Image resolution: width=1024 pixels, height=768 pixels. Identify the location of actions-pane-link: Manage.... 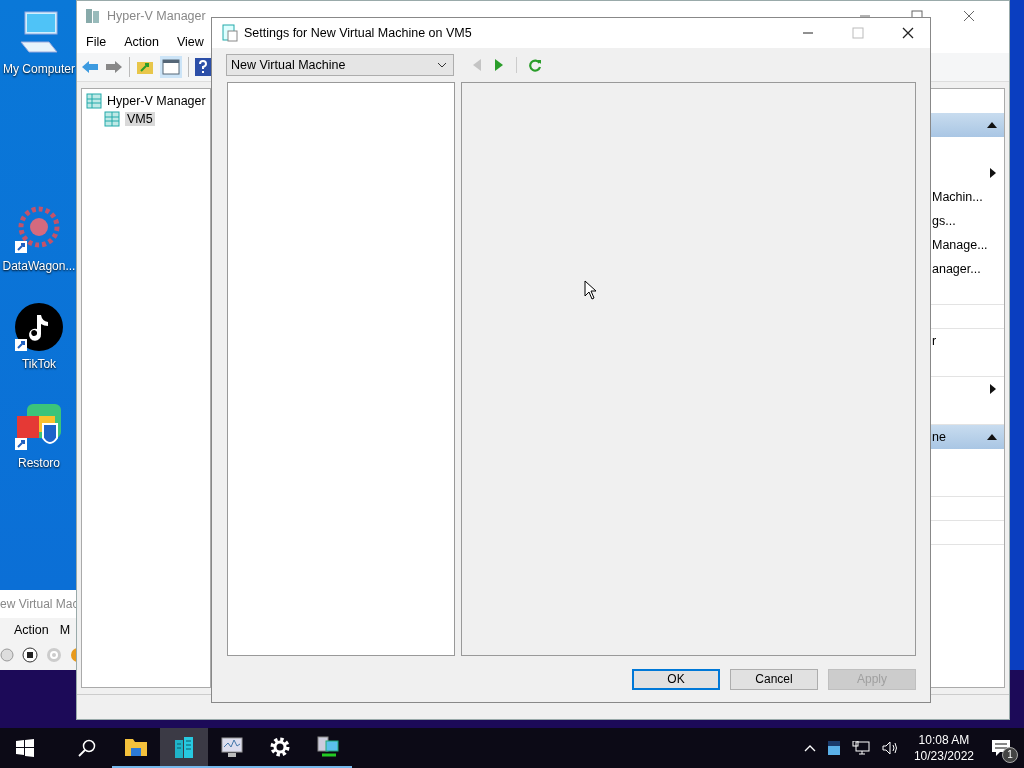
(960, 245).